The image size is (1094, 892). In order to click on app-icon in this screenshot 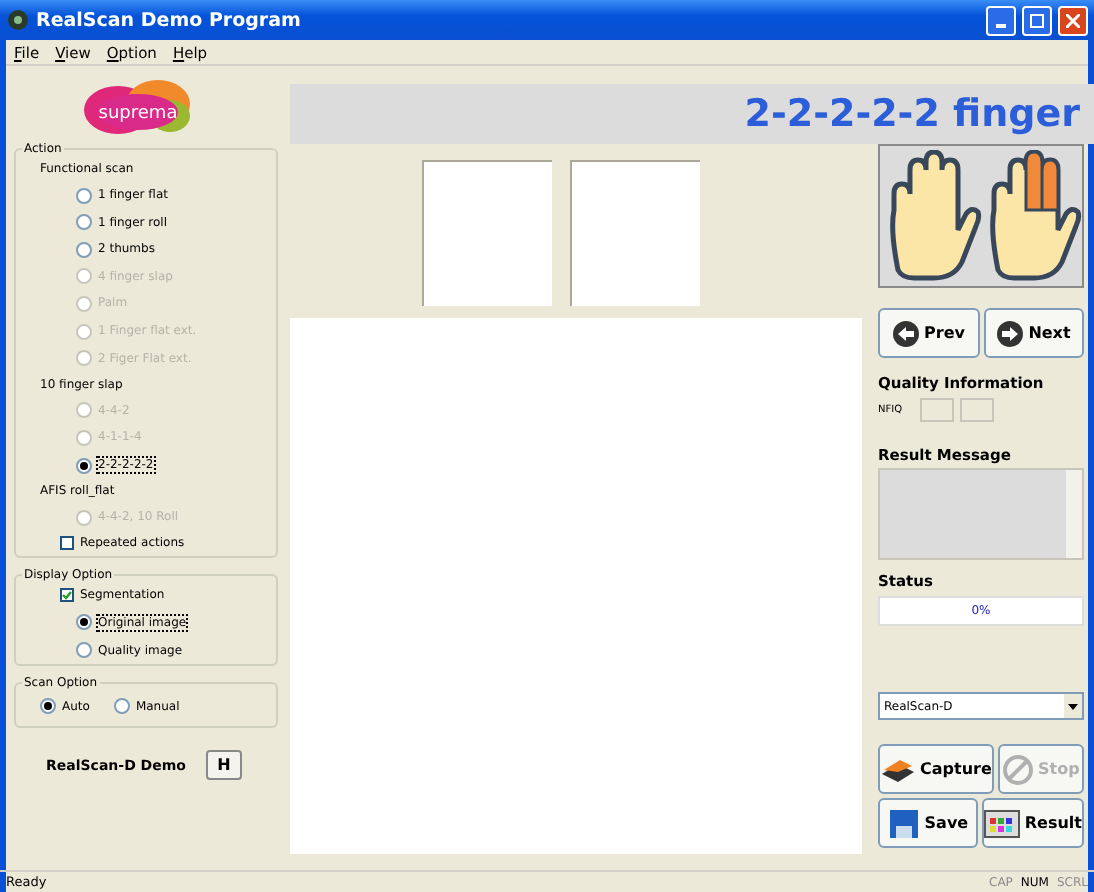, I will do `click(18, 20)`.